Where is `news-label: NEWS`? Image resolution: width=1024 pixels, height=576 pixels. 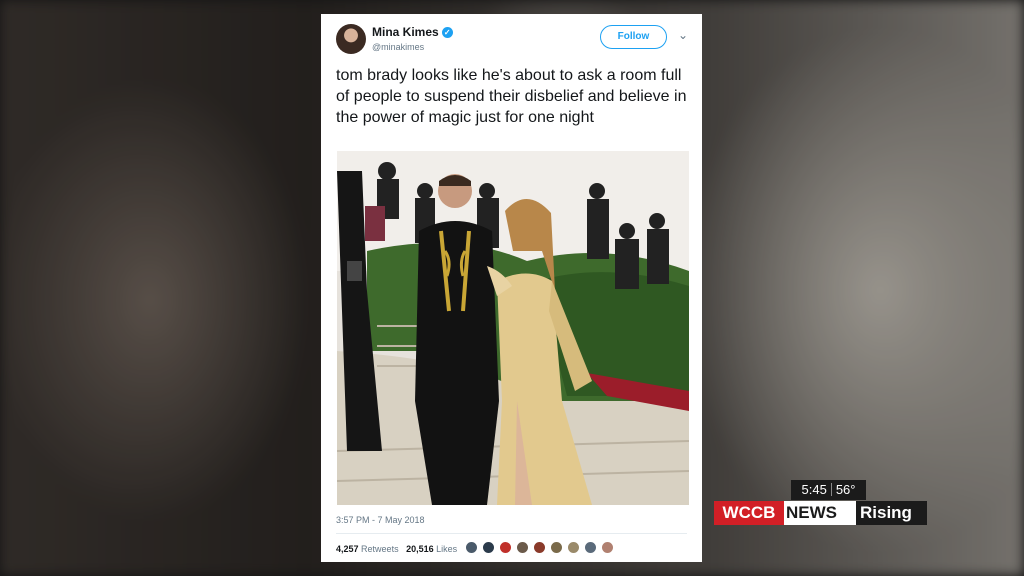
news-label: NEWS is located at coordinates (811, 512).